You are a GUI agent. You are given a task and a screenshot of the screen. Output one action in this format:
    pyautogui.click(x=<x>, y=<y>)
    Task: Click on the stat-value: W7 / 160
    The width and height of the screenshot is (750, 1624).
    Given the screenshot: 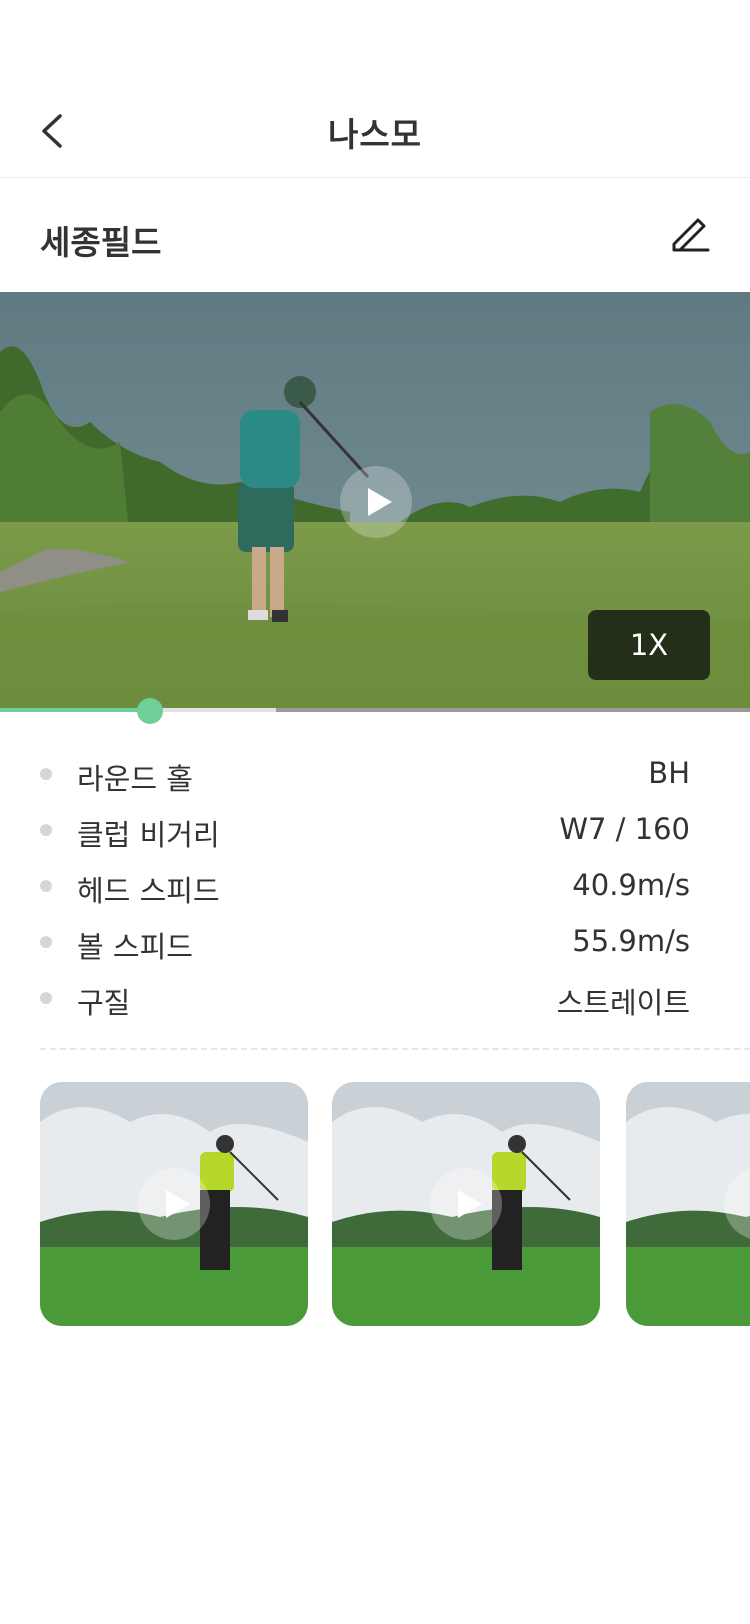 What is the action you would take?
    pyautogui.click(x=624, y=829)
    